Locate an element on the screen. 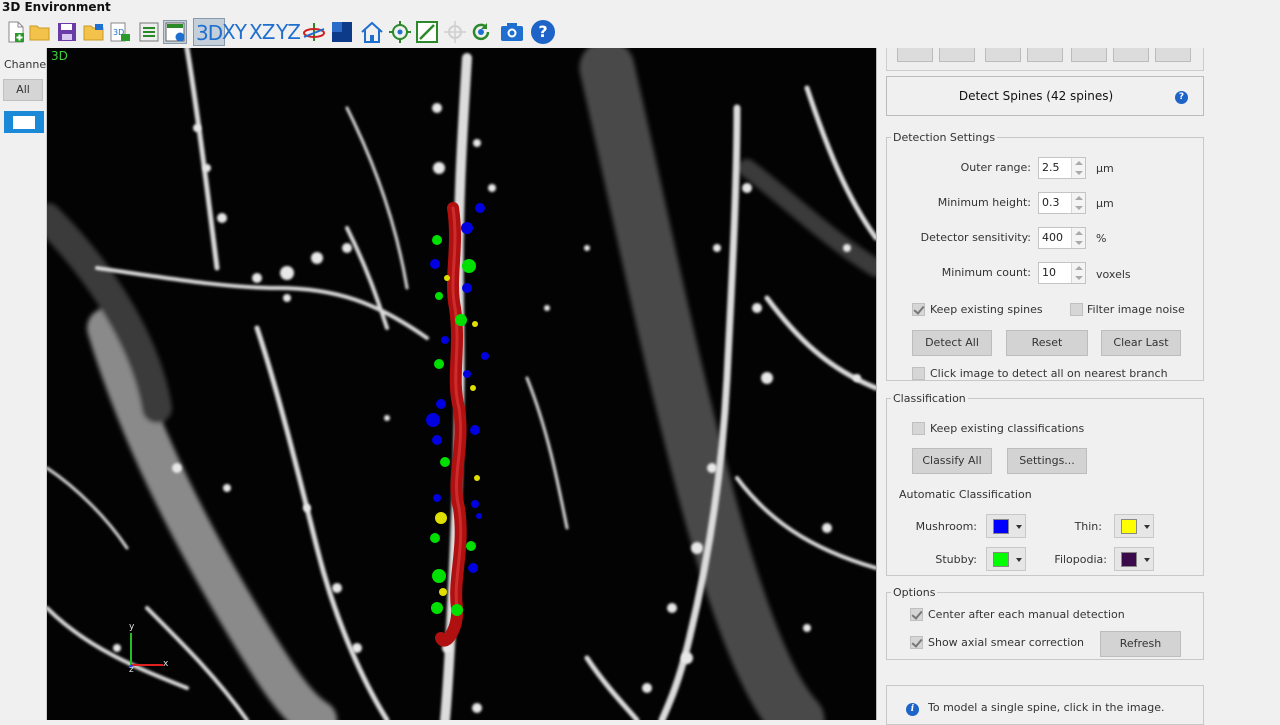 The width and height of the screenshot is (1280, 725). center-after-label: Center after each manual detection is located at coordinates (1026, 614).